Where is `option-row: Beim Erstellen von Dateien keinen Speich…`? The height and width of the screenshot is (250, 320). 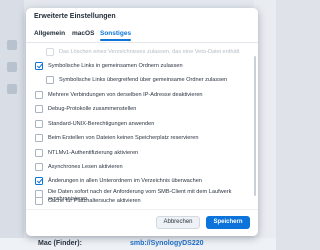
option-row: Beim Erstellen von Dateien keinen Speich… is located at coordinates (142, 138).